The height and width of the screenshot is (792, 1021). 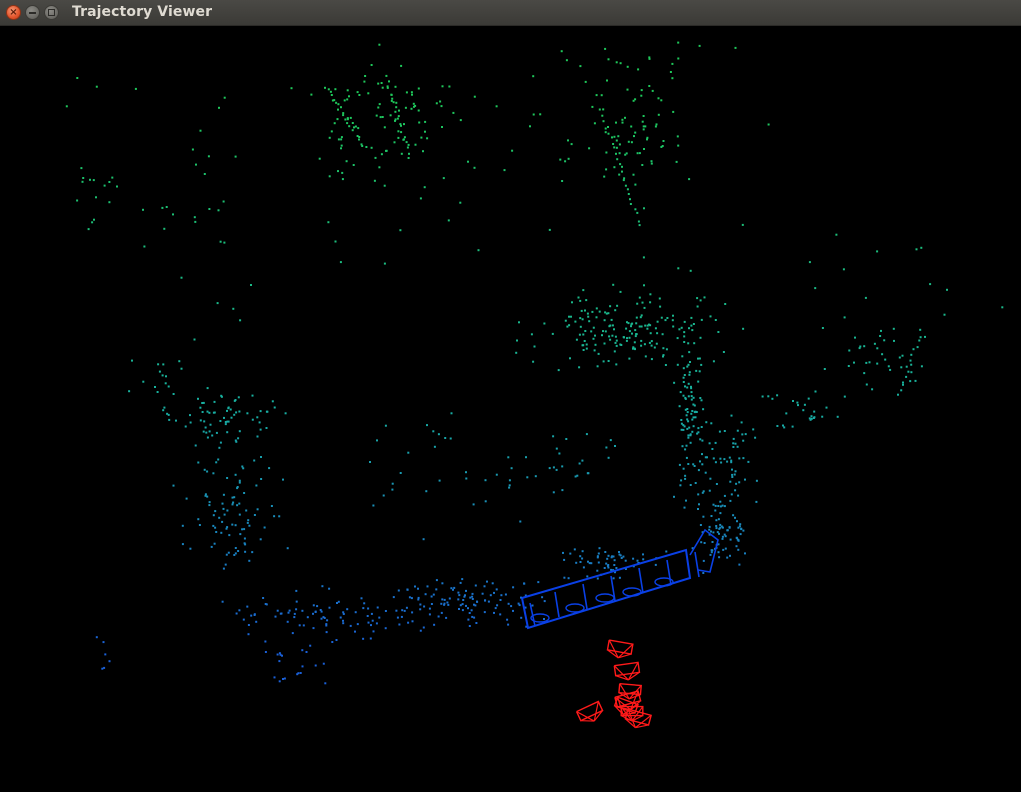 What do you see at coordinates (13, 12) in the screenshot?
I see `close-icon: ×` at bounding box center [13, 12].